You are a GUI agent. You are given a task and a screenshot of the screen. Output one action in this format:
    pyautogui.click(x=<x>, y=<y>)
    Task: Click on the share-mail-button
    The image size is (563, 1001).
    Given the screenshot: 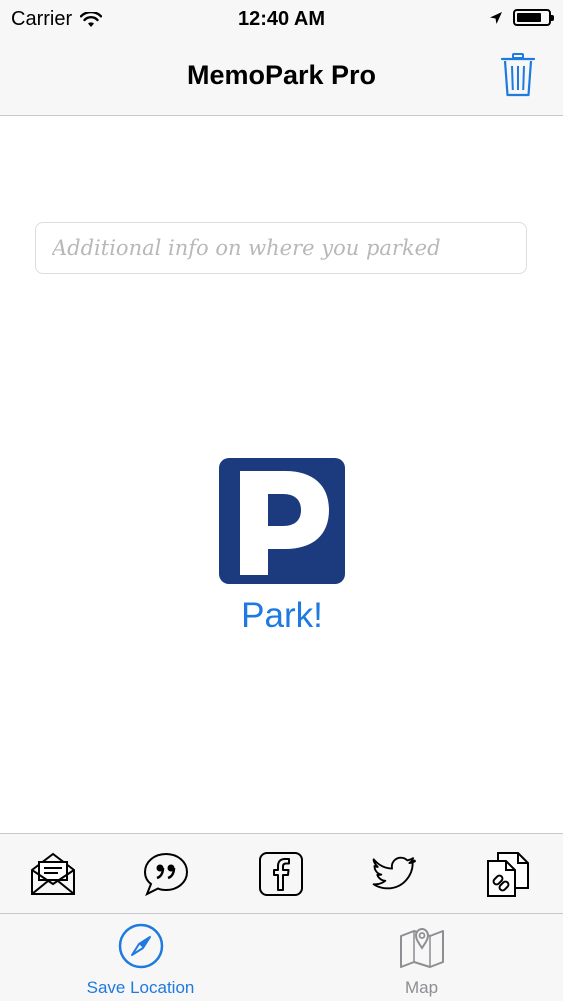 What is the action you would take?
    pyautogui.click(x=53, y=874)
    